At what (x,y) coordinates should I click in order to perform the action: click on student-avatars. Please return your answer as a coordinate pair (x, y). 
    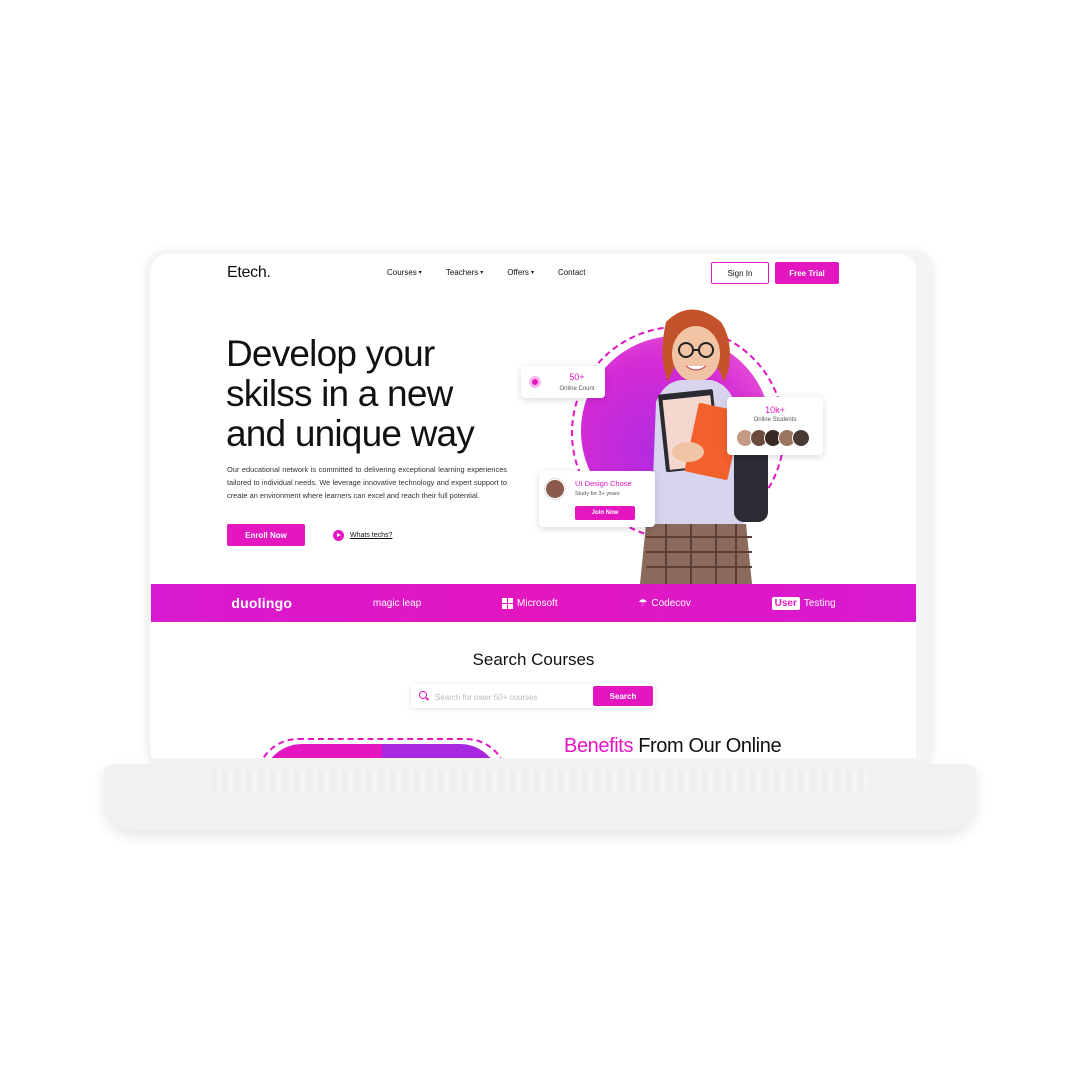
    Looking at the image, I should click on (775, 438).